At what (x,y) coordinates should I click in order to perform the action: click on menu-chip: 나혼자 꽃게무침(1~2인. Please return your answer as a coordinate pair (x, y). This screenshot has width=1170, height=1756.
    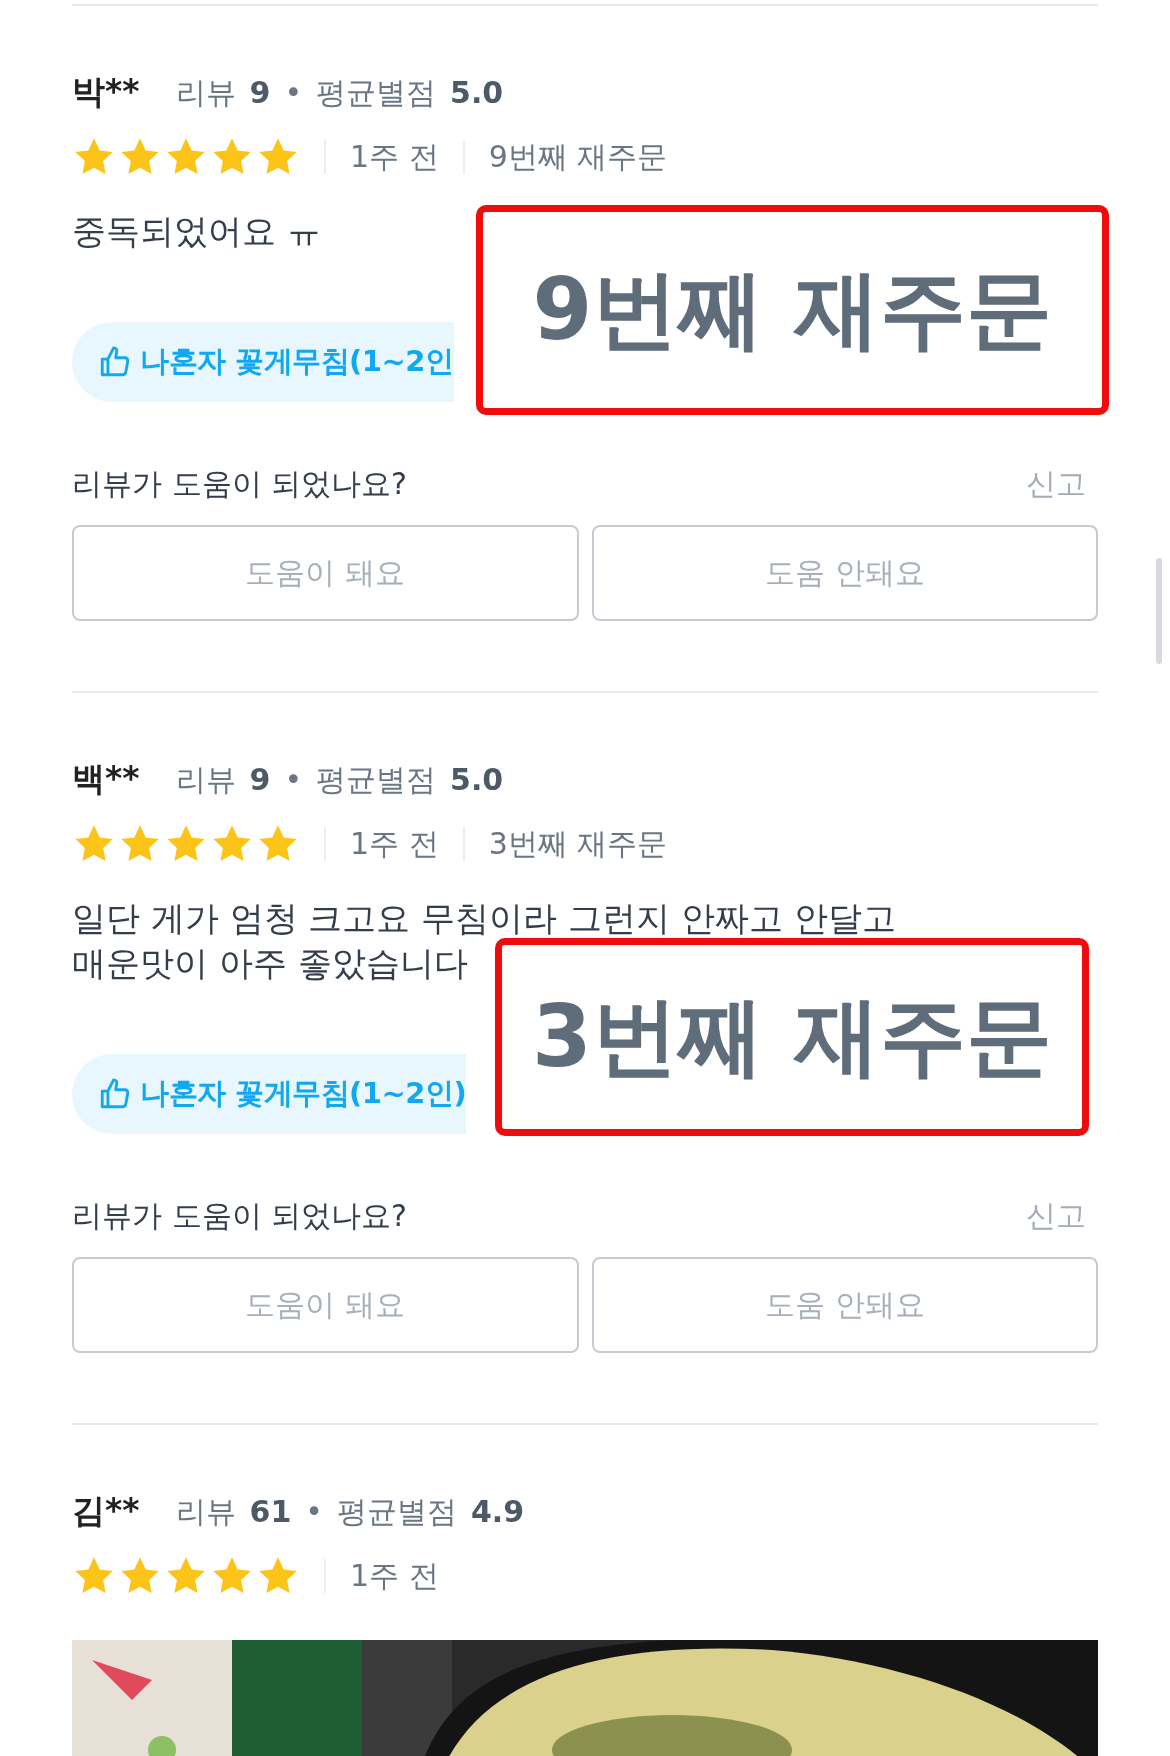
    Looking at the image, I should click on (263, 362).